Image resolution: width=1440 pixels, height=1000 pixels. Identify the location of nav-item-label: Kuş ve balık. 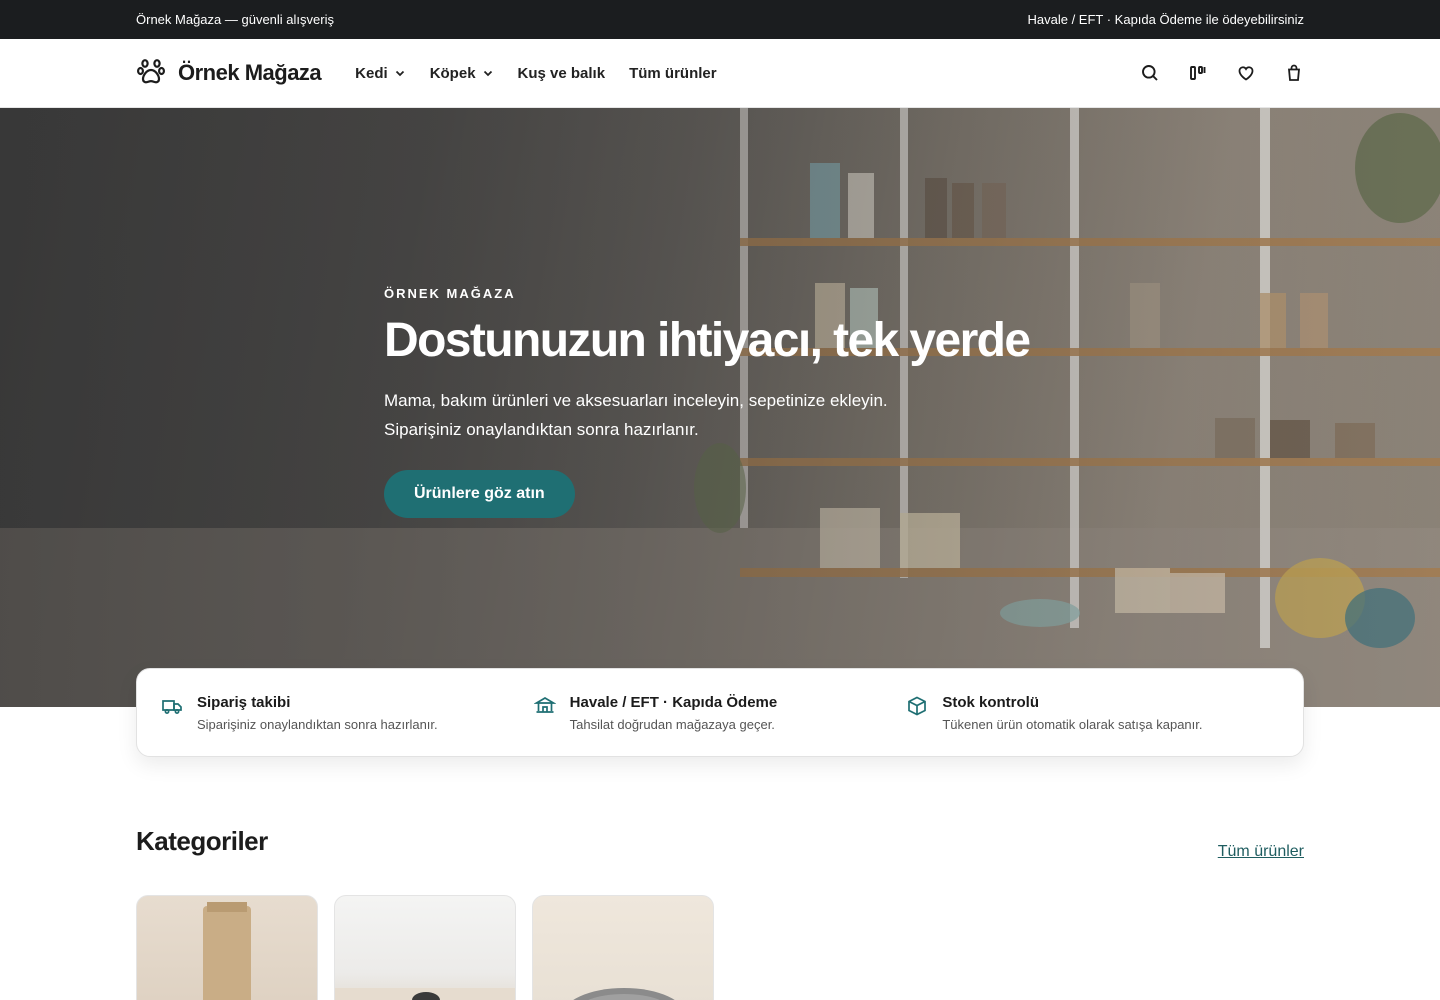
(561, 73).